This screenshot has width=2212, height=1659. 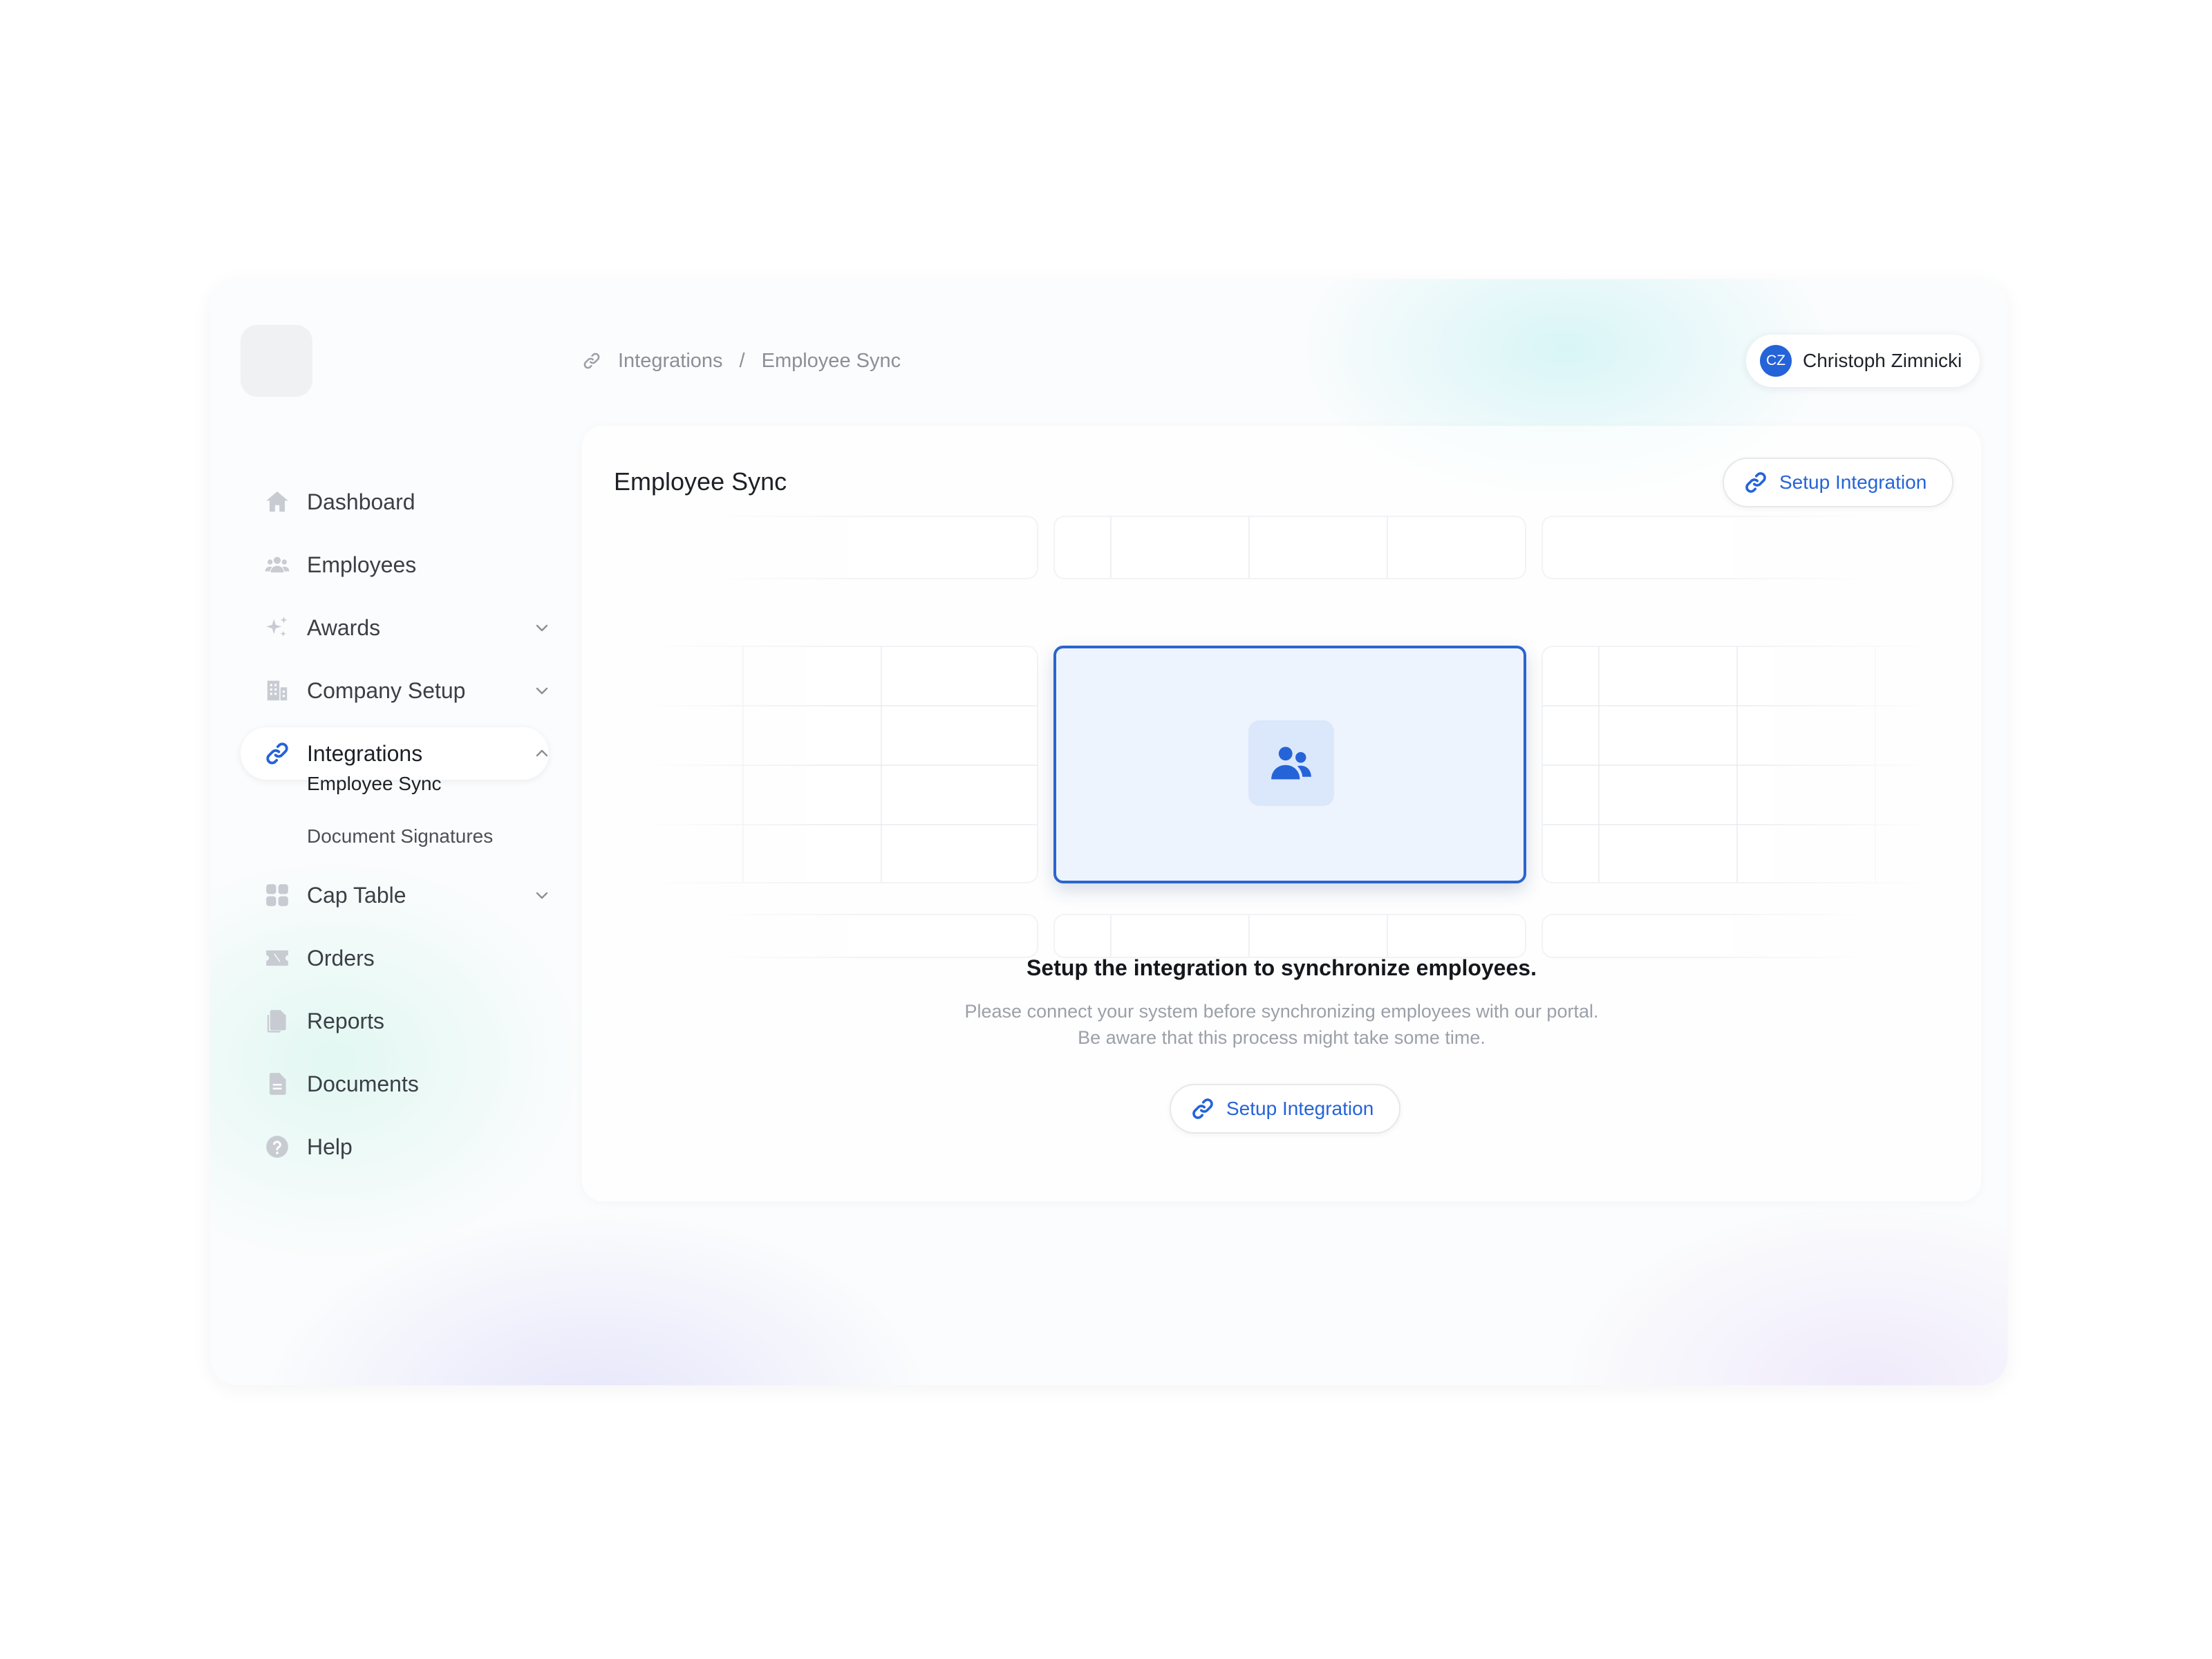 I want to click on sidebar-item-awards: Awards, so click(x=395, y=627).